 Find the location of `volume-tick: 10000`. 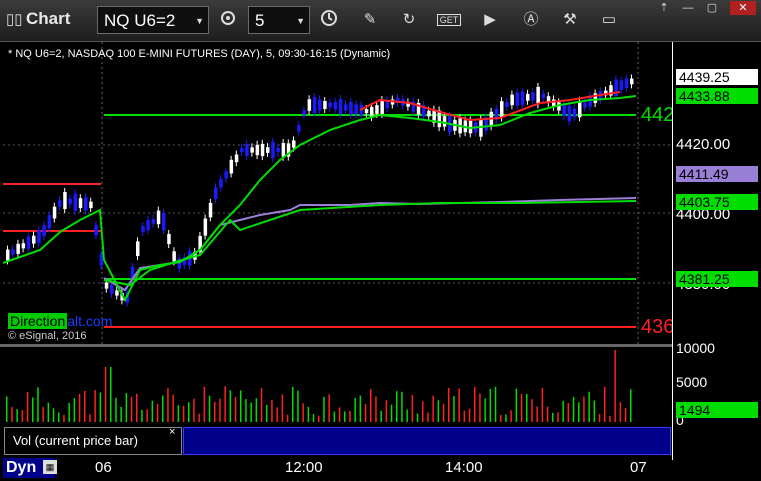

volume-tick: 10000 is located at coordinates (695, 348).